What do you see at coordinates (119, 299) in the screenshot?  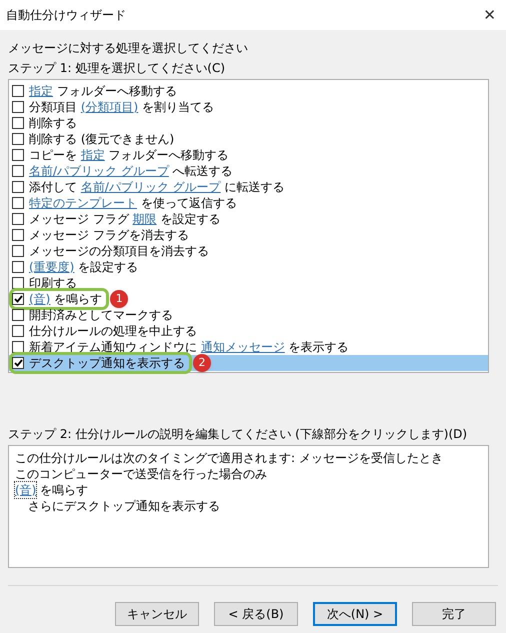 I see `callout-badge: 1` at bounding box center [119, 299].